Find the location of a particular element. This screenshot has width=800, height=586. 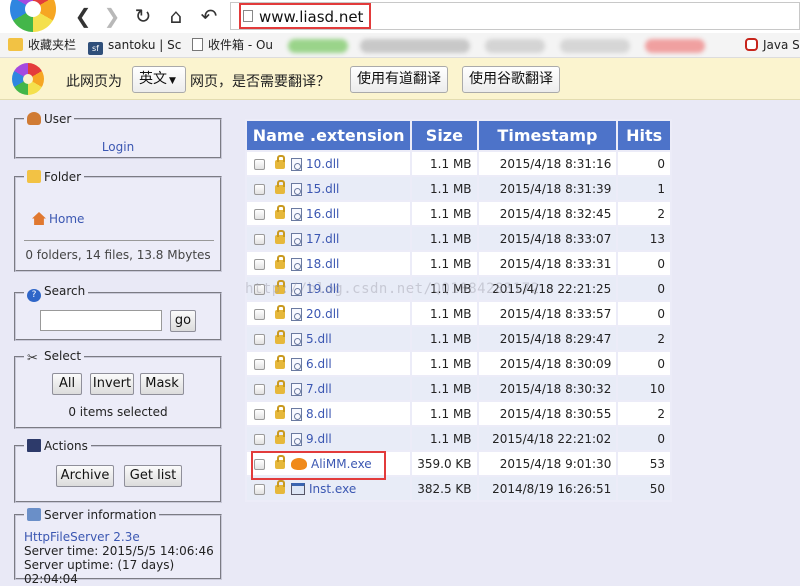

table-row: 5.dll 1.1 MB 2015/4/18 8:29:47 2 is located at coordinates (458, 338).